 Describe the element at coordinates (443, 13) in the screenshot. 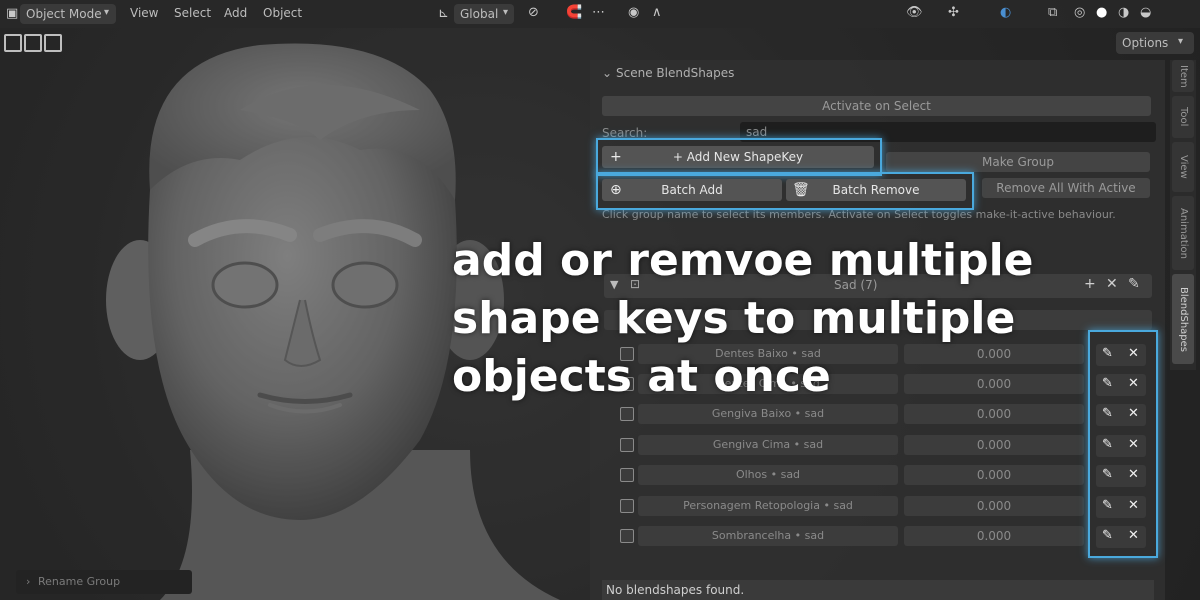

I see `transform-orientation-icon: ⊾` at that location.